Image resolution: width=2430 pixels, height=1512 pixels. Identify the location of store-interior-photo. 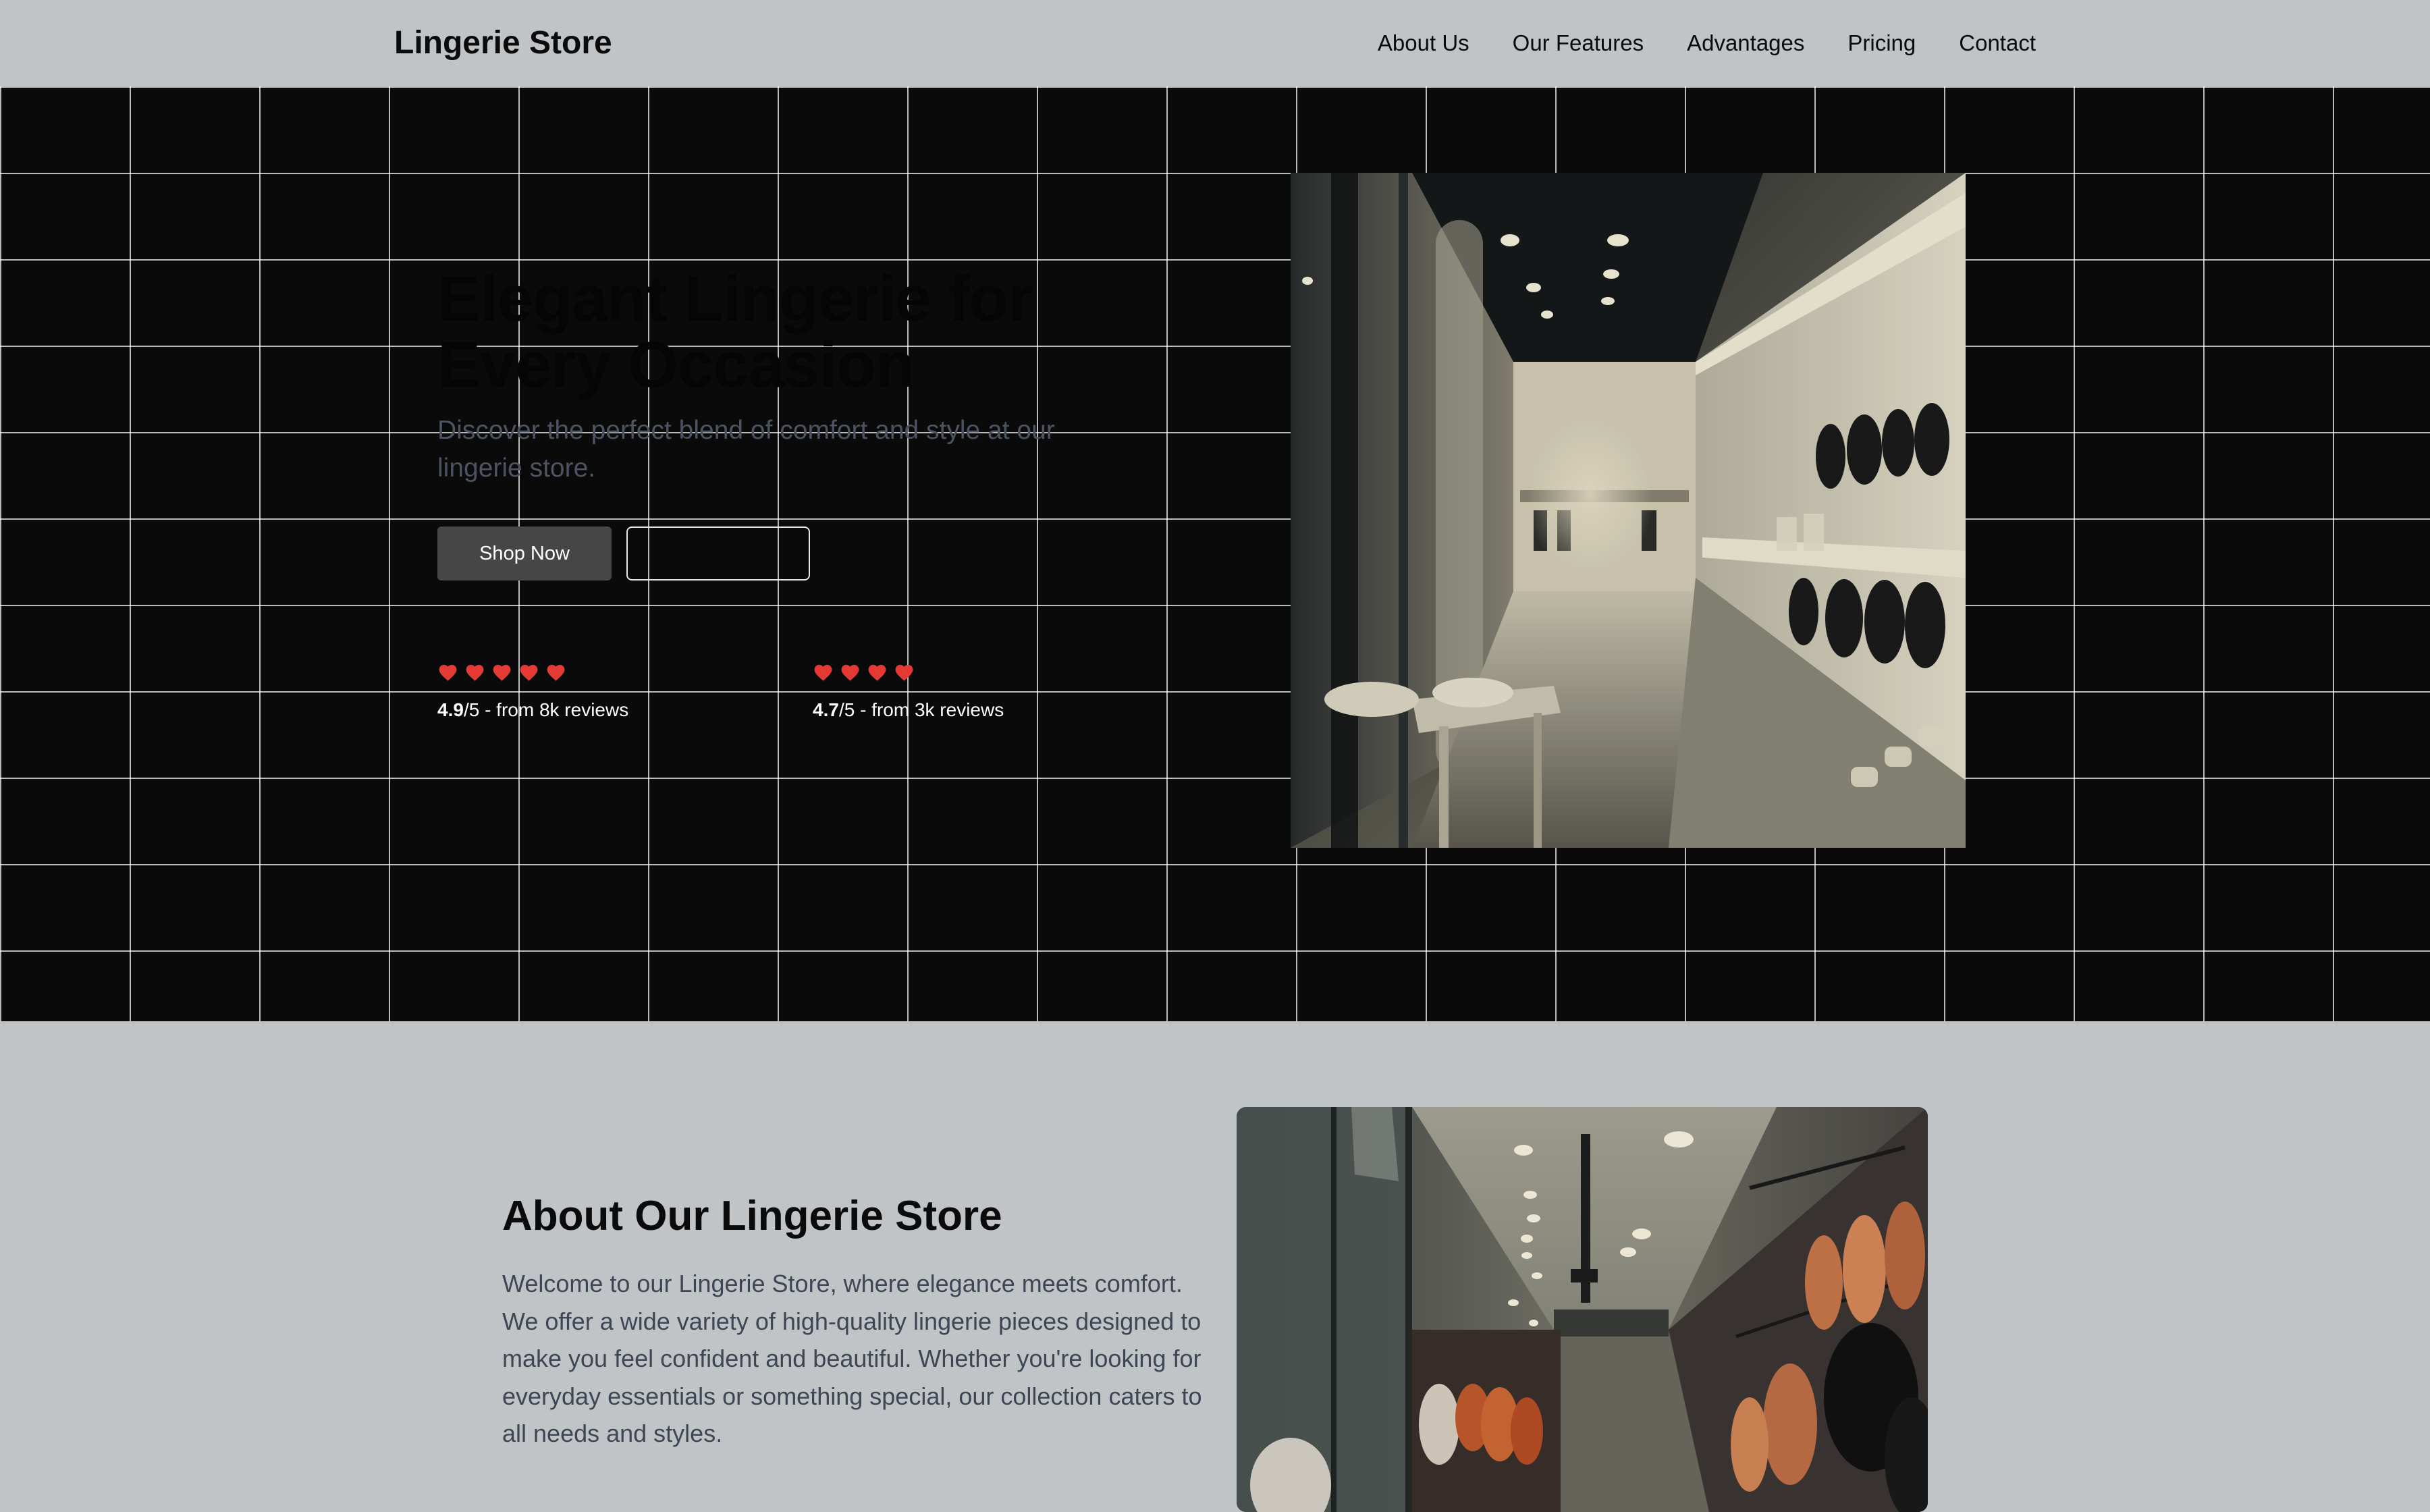
(1629, 511).